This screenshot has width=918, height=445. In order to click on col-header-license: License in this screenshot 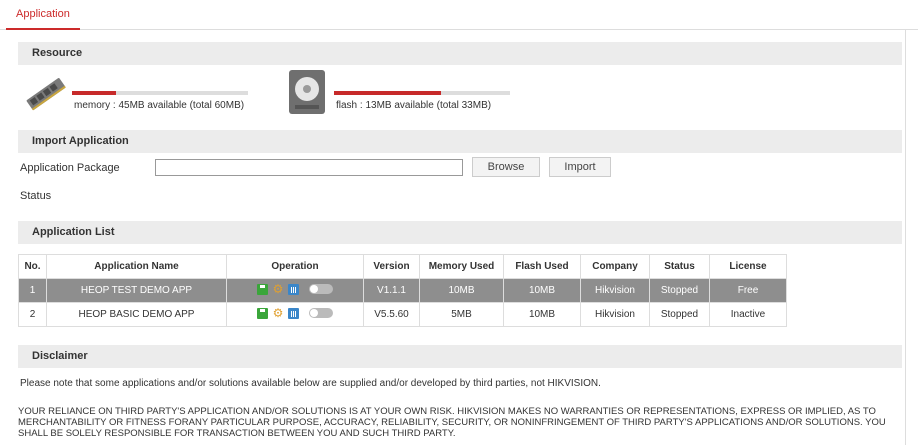, I will do `click(748, 266)`.